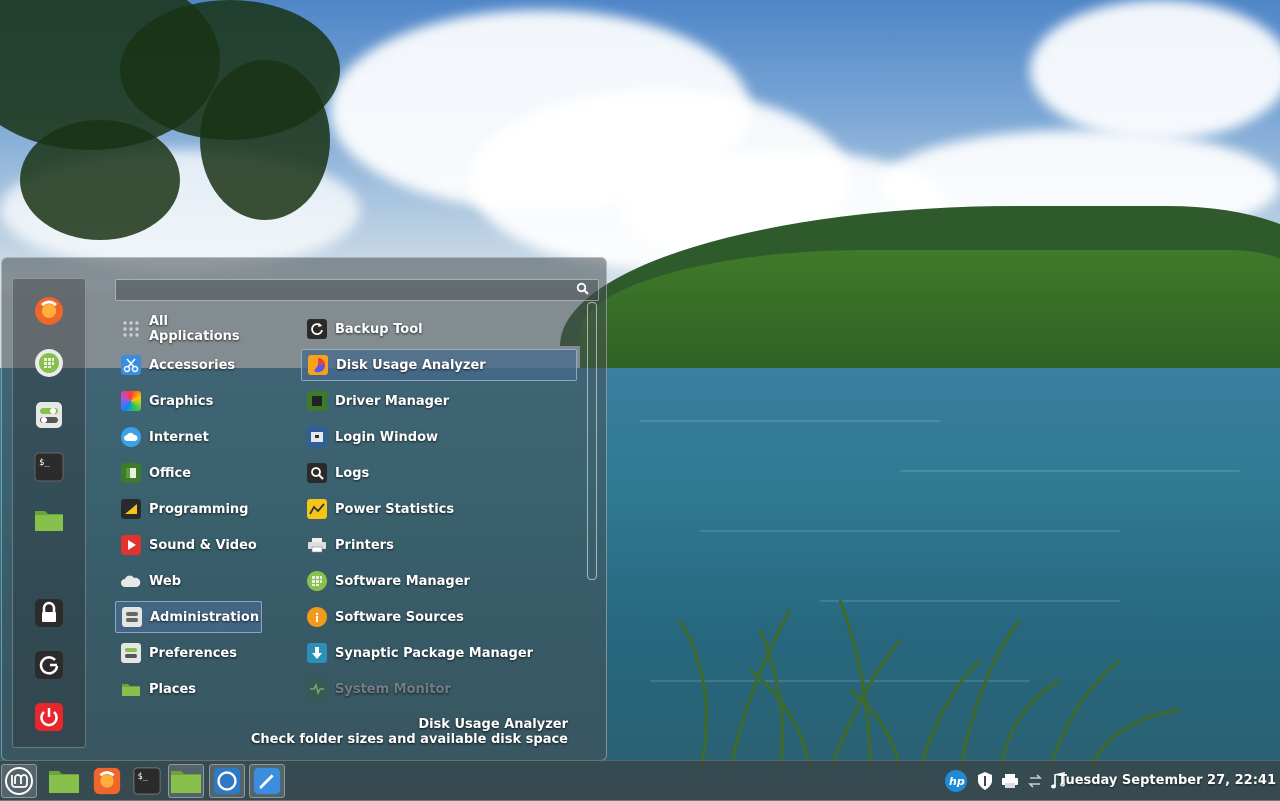 The height and width of the screenshot is (801, 1280). I want to click on web-icon, so click(131, 581).